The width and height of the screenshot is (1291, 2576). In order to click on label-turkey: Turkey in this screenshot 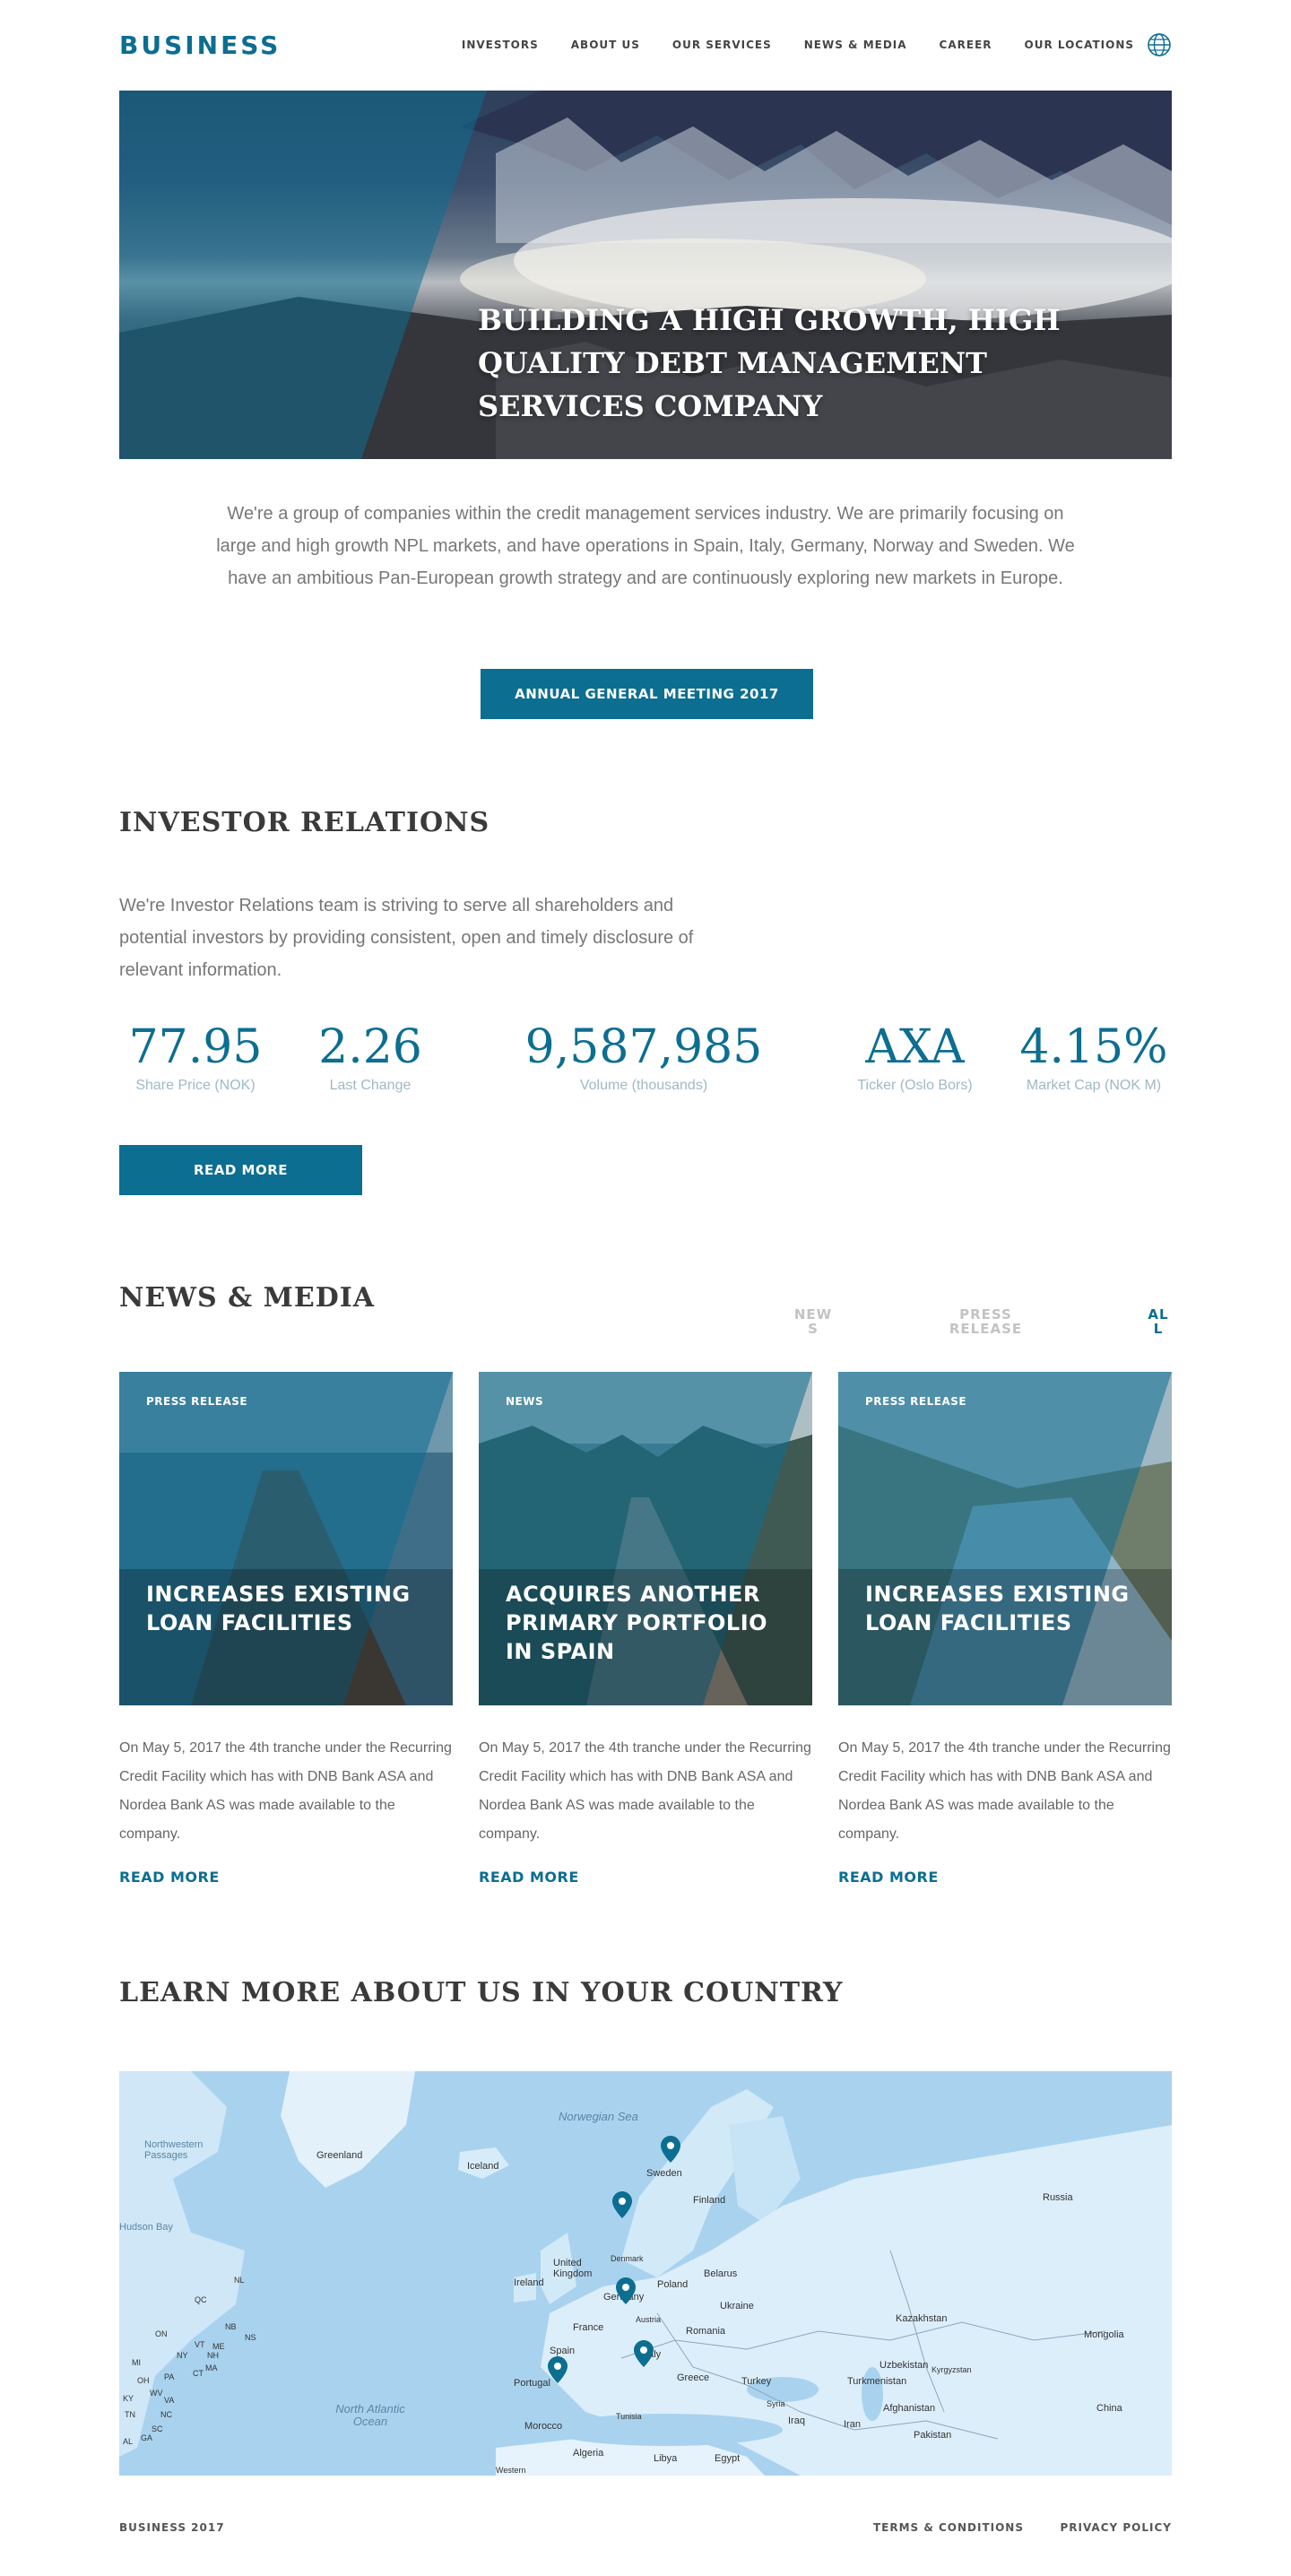, I will do `click(757, 2381)`.